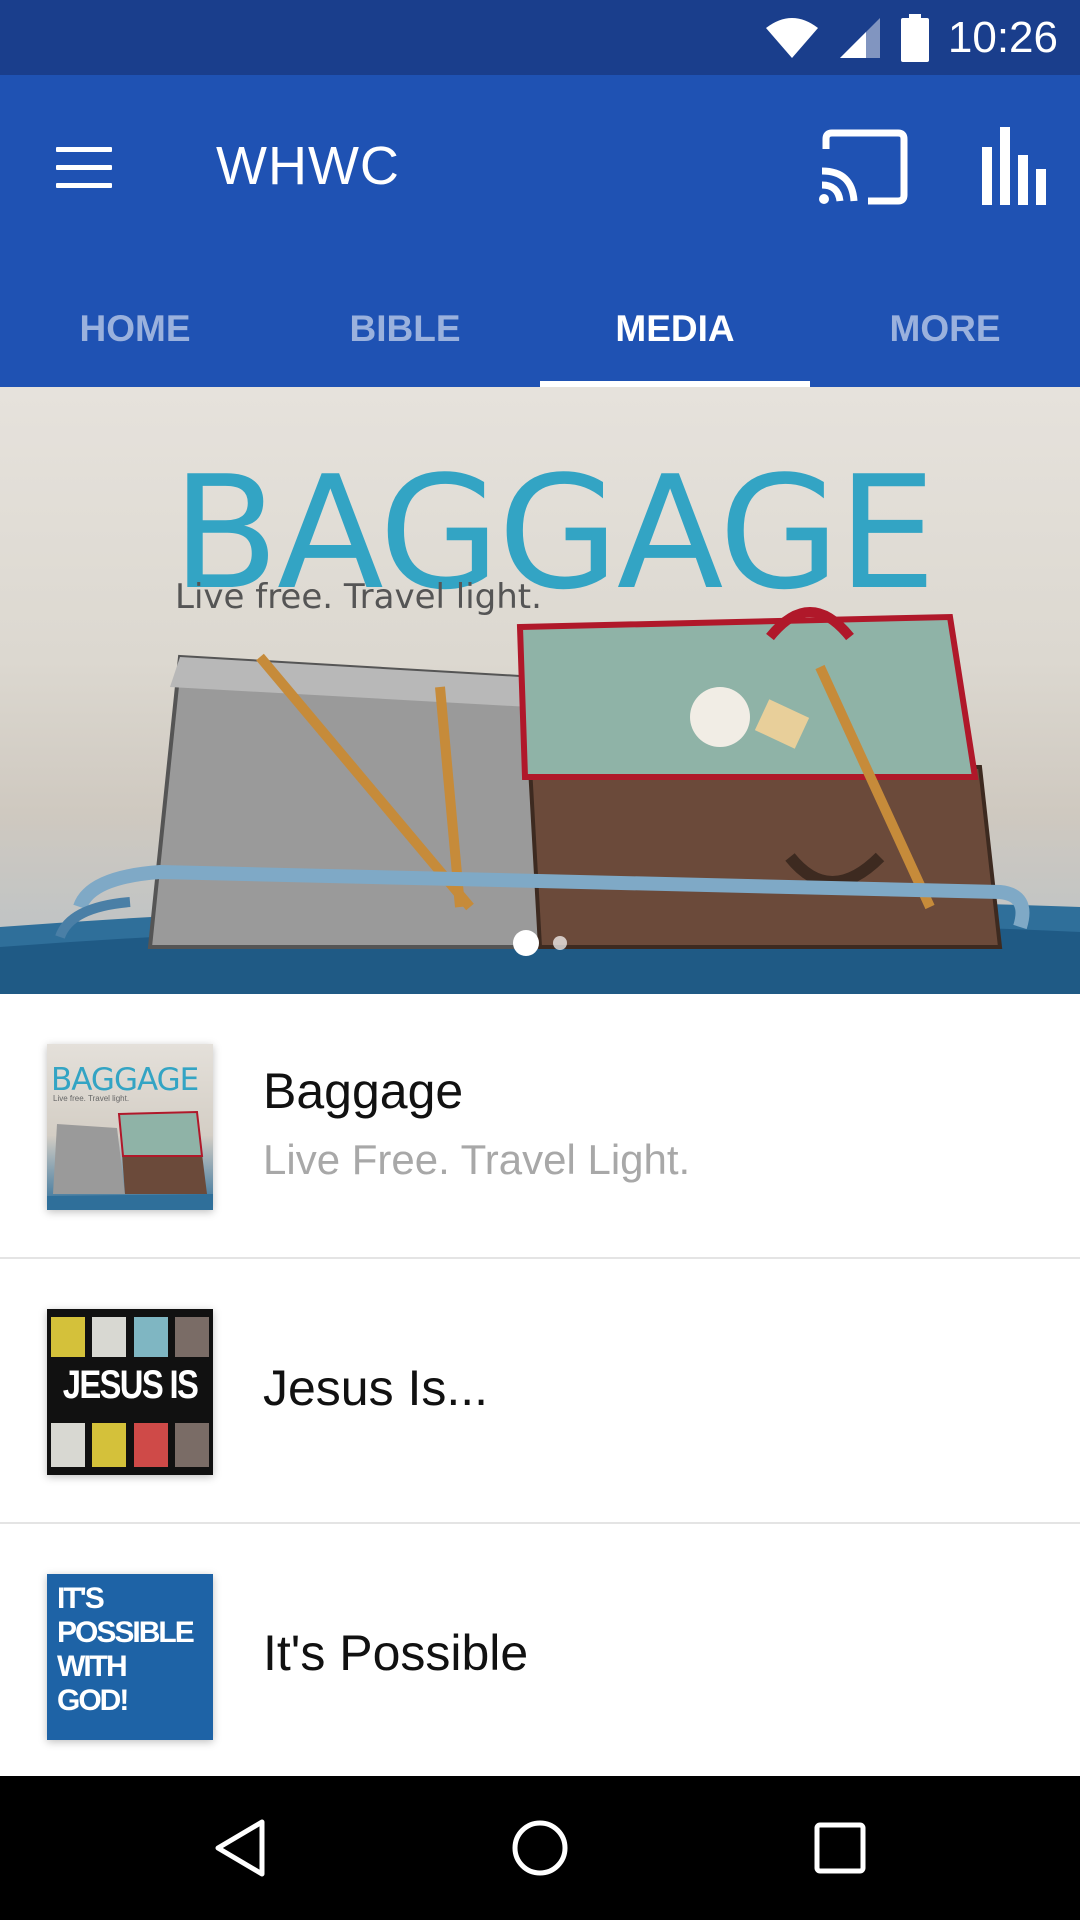 This screenshot has width=1080, height=1920. Describe the element at coordinates (540, 1656) in the screenshot. I see `list-item: IT'S POSSIBLE WITH GOD! It's Possible` at that location.